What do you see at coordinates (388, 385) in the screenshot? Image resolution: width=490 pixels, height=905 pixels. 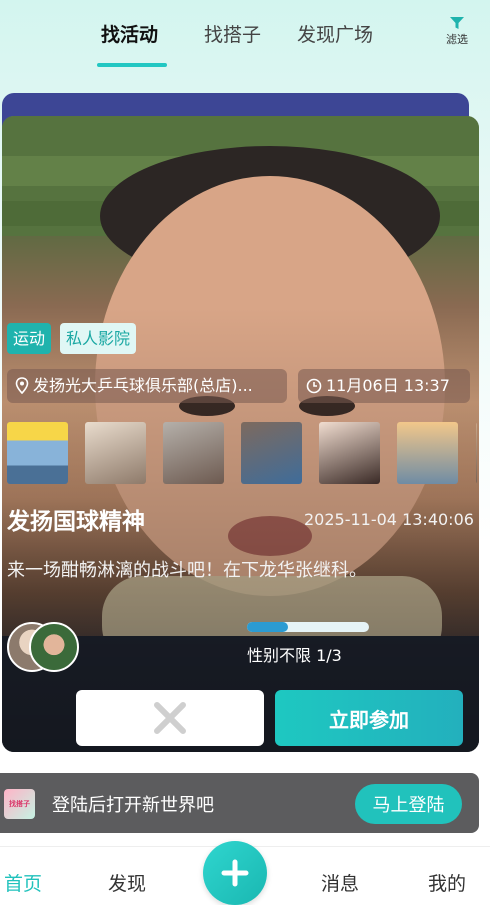 I see `start-time-text: 11月06日 13:37` at bounding box center [388, 385].